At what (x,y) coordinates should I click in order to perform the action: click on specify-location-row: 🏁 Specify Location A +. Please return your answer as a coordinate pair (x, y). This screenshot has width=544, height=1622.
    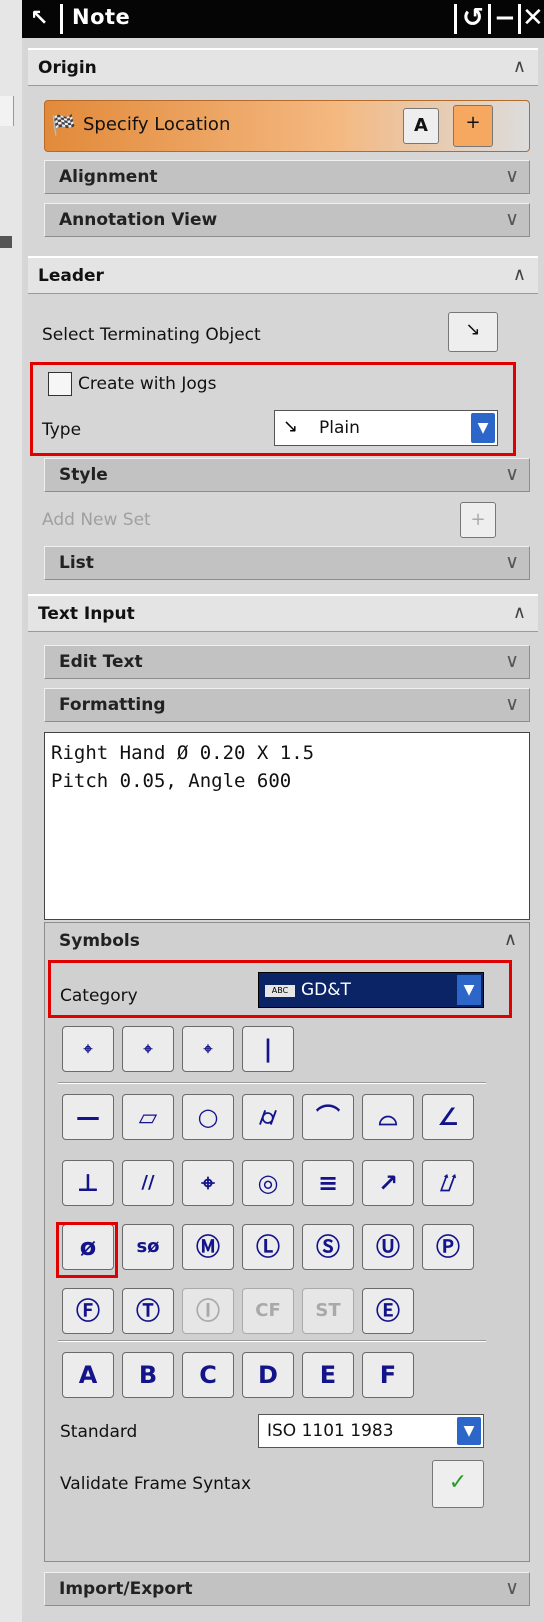
    Looking at the image, I should click on (287, 126).